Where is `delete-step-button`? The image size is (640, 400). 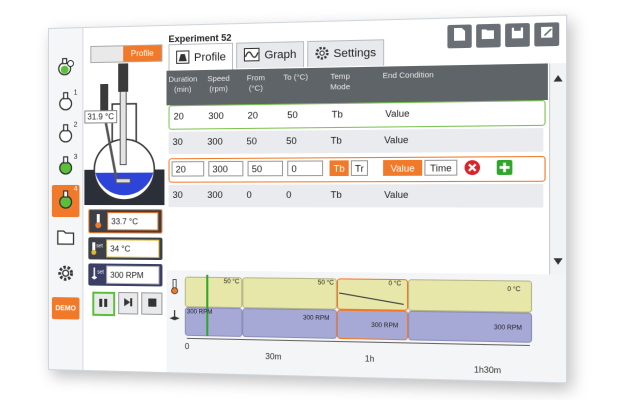 delete-step-button is located at coordinates (472, 169).